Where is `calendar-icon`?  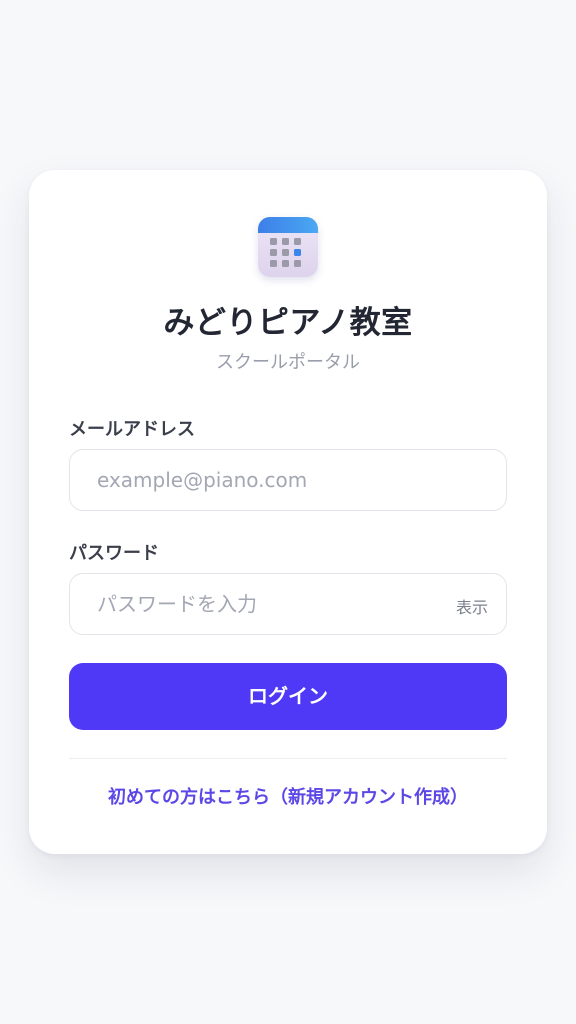 calendar-icon is located at coordinates (288, 247).